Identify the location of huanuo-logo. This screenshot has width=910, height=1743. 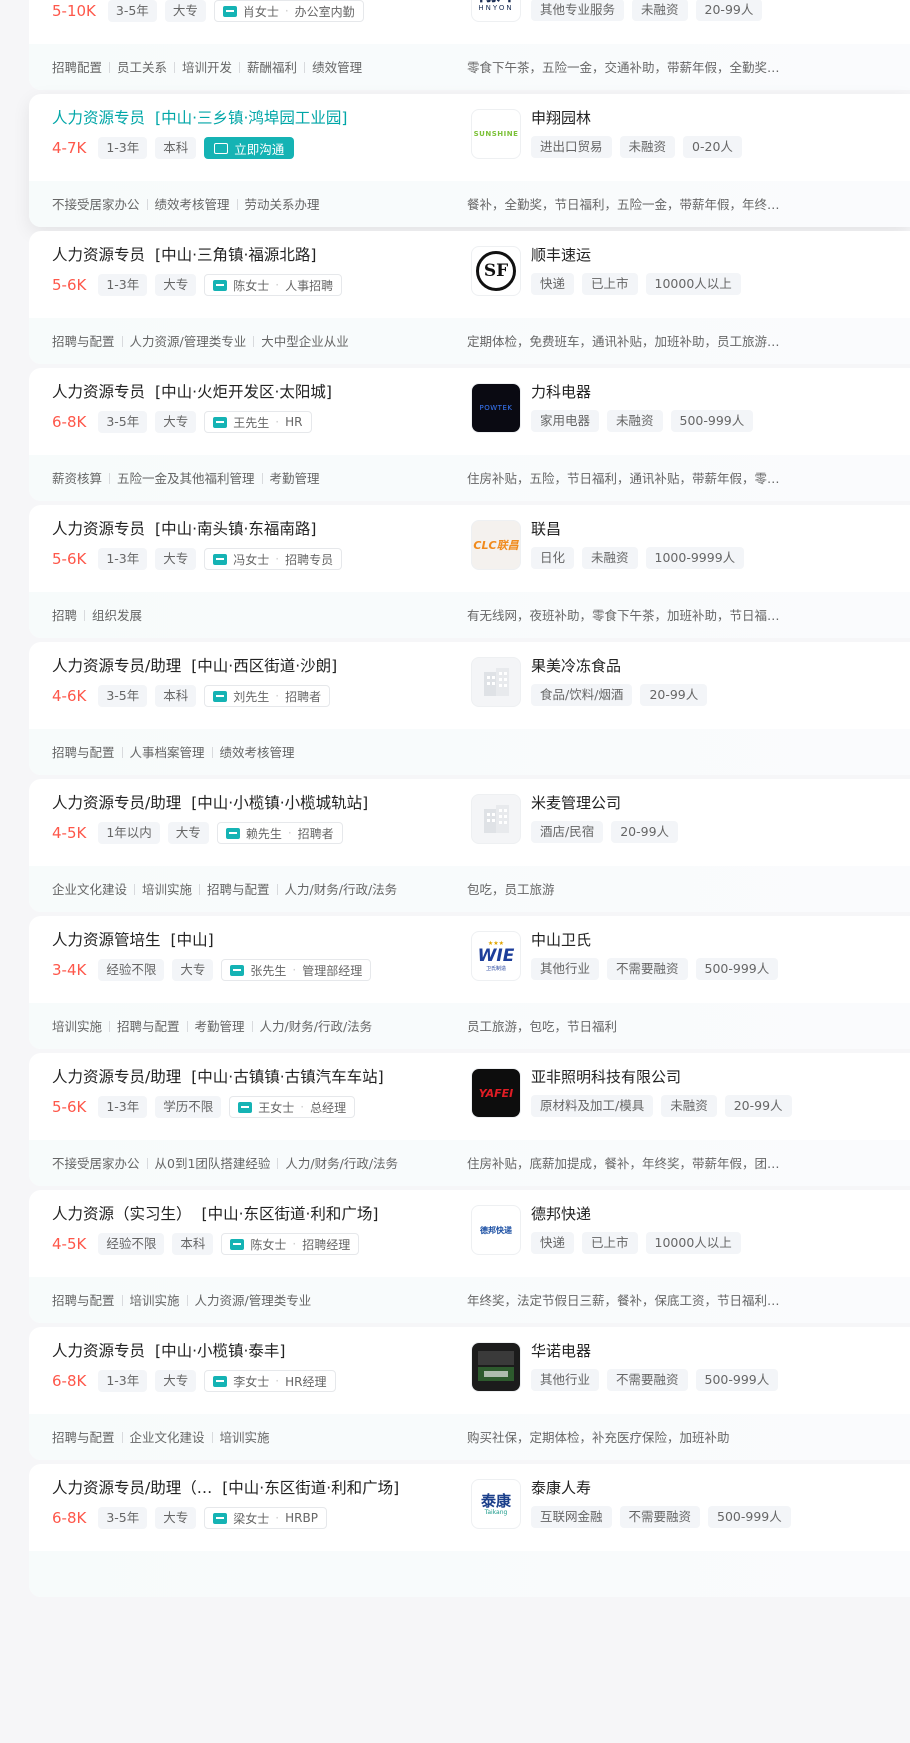
(496, 1367).